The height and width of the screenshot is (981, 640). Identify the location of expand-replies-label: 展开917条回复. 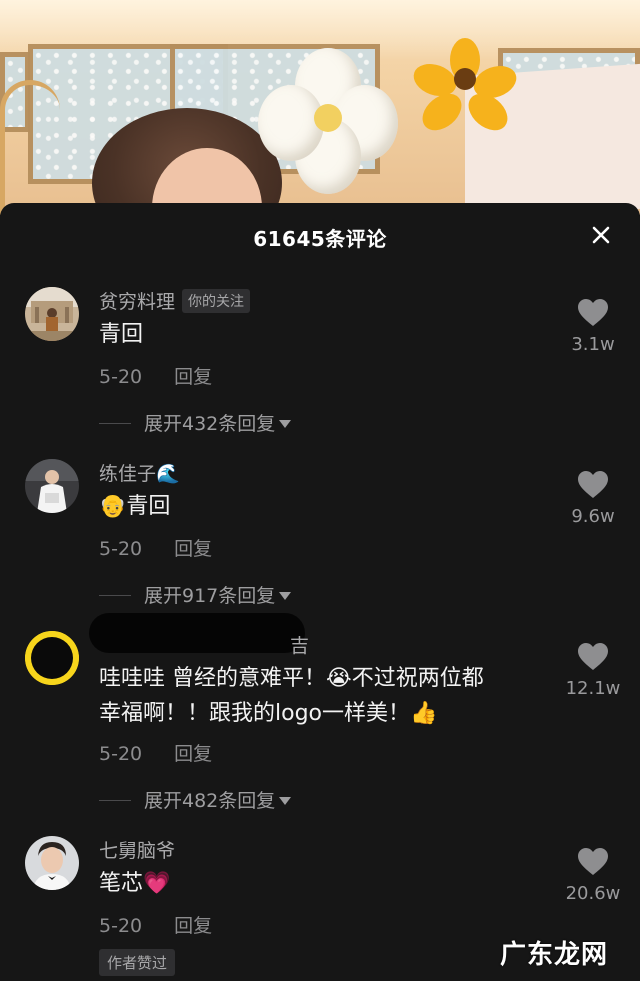
(209, 596).